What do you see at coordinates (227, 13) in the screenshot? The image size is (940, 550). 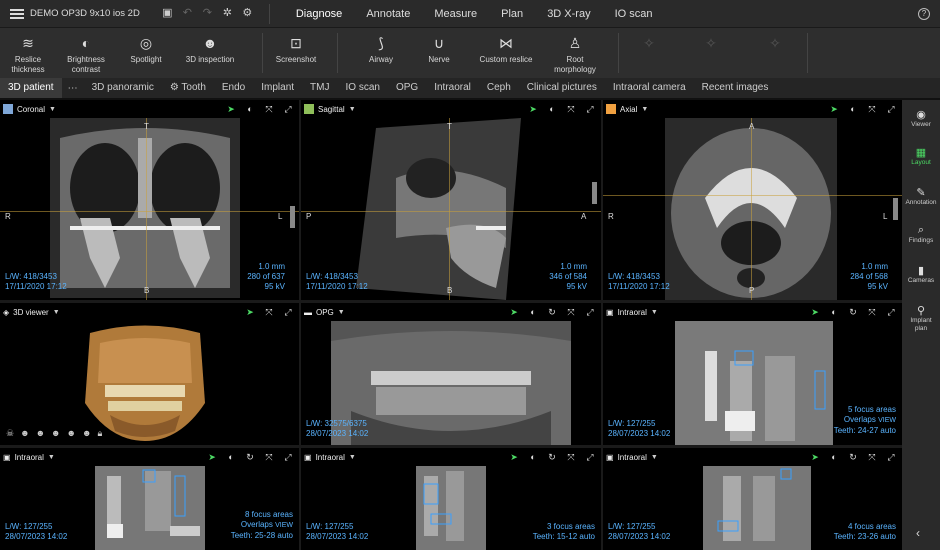 I see `share-icon: ✲` at bounding box center [227, 13].